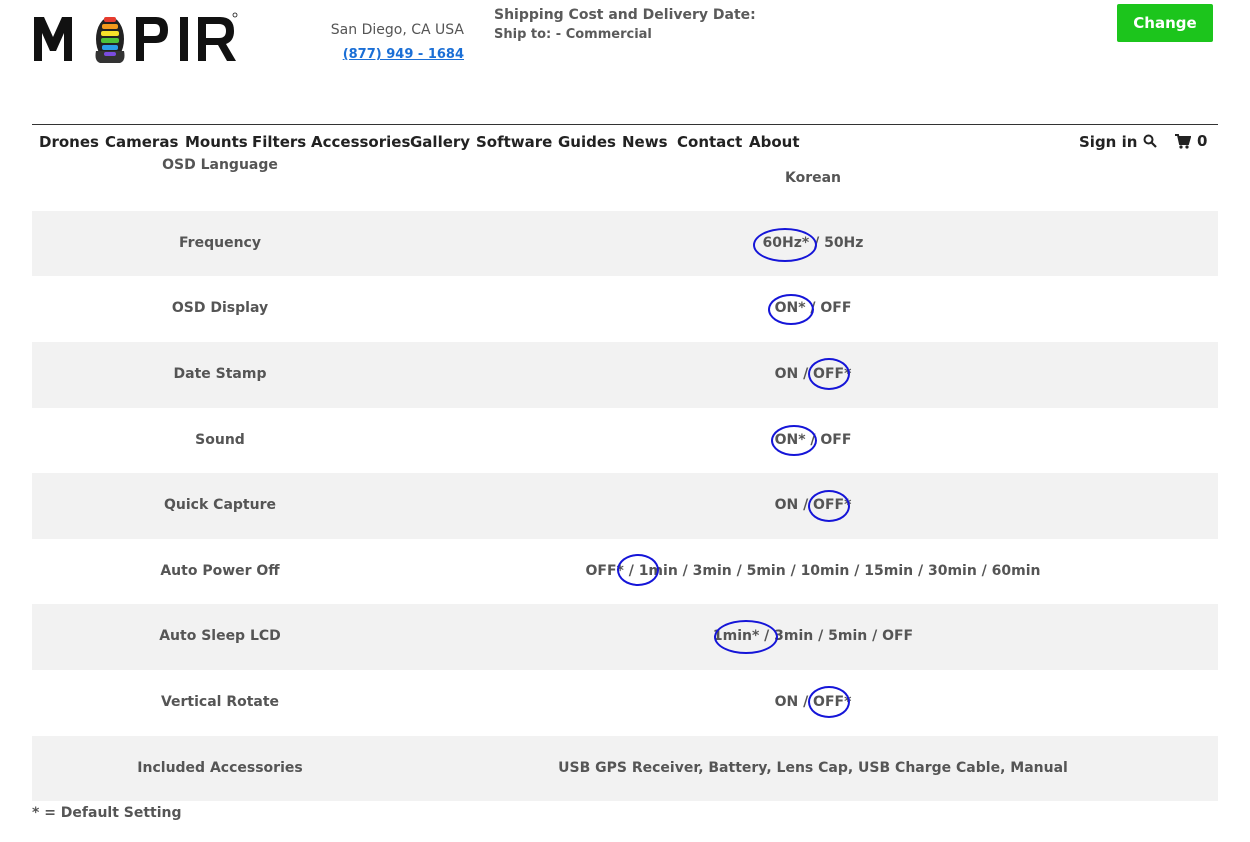  What do you see at coordinates (1165, 23) in the screenshot?
I see `change-button: Change` at bounding box center [1165, 23].